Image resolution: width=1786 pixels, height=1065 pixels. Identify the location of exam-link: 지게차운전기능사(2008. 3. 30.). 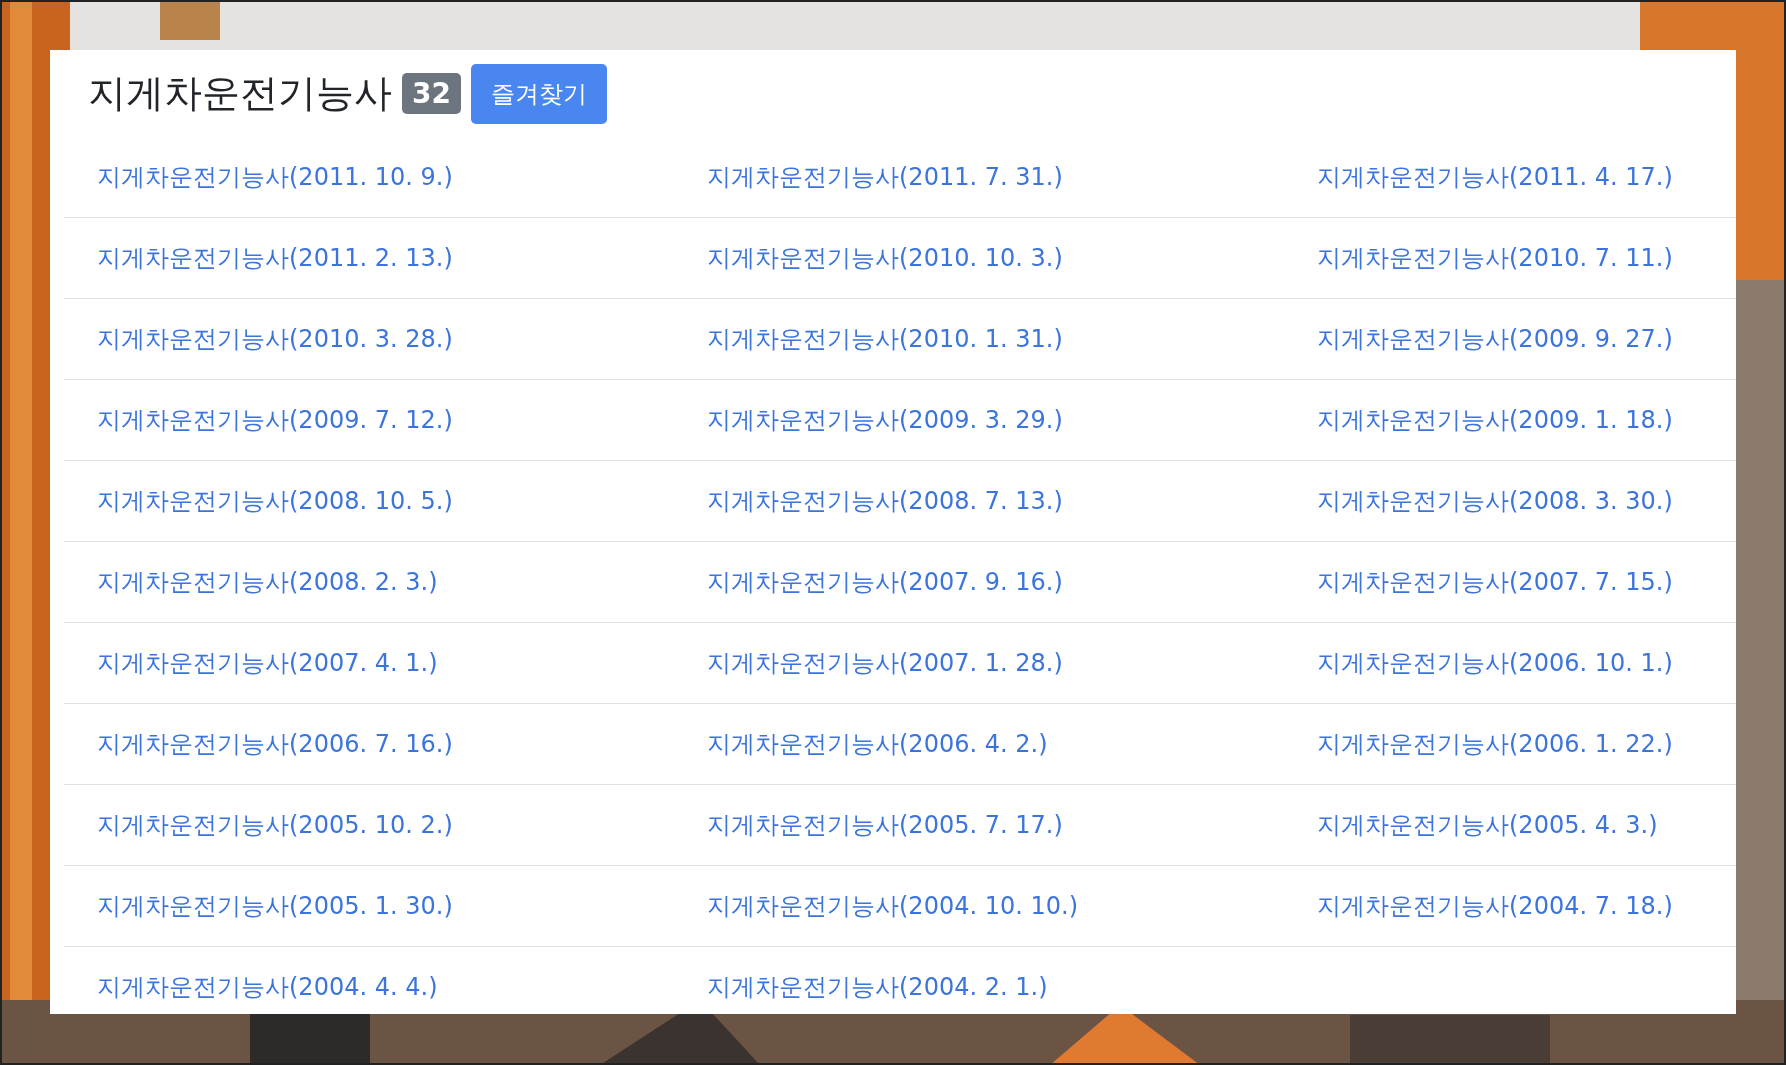
(1478, 501).